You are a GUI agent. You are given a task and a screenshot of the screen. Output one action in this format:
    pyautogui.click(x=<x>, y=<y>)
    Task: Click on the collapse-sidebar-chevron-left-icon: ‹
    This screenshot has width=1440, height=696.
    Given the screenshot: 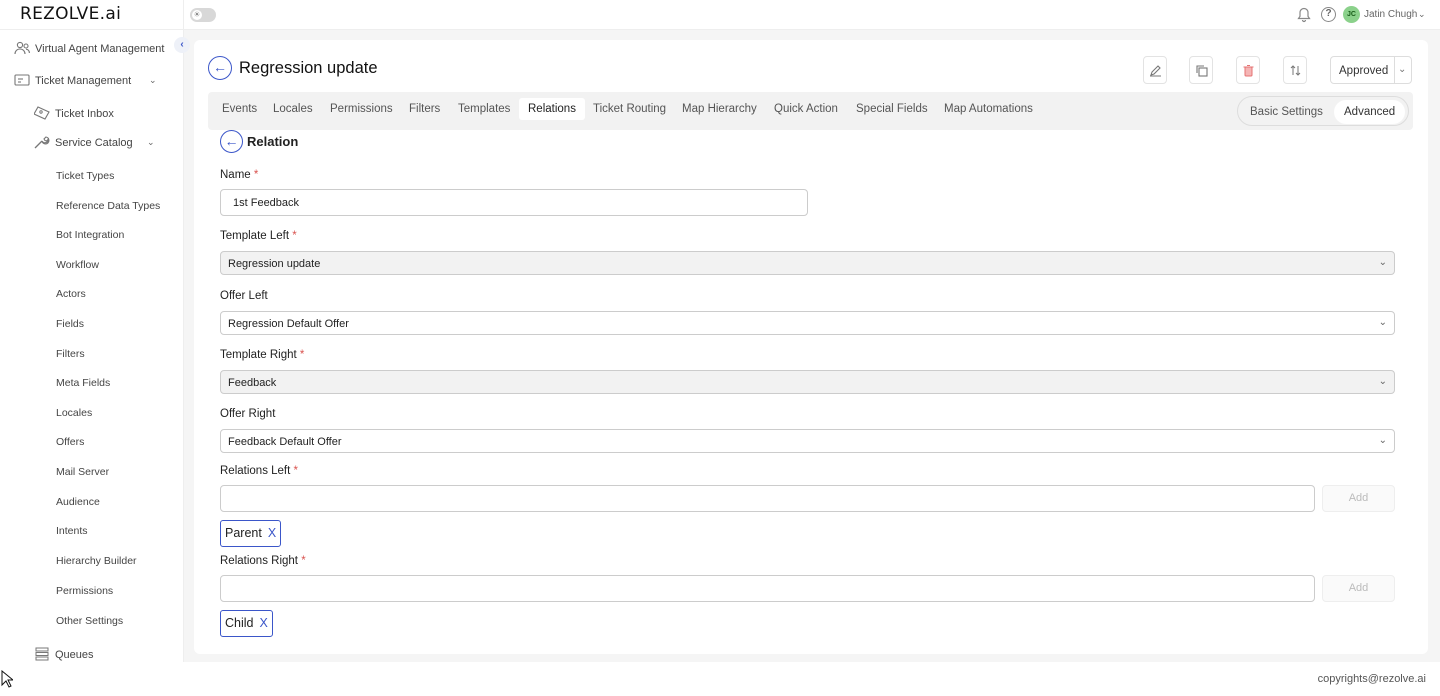 What is the action you would take?
    pyautogui.click(x=182, y=45)
    